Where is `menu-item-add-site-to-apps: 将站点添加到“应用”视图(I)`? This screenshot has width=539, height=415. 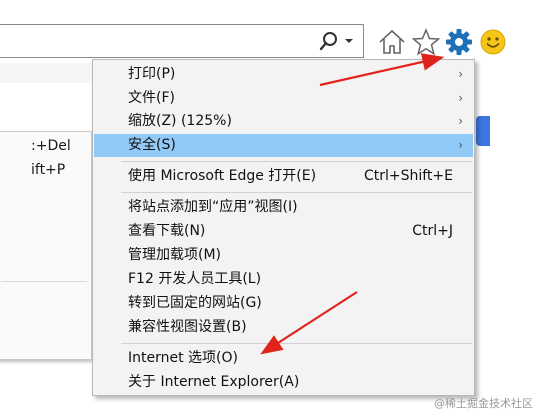
menu-item-add-site-to-apps: 将站点添加到“应用”视图(I) is located at coordinates (283, 207).